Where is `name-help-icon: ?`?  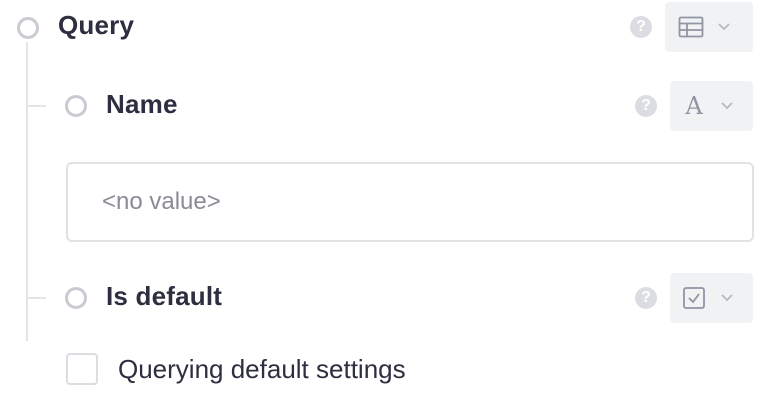
name-help-icon: ? is located at coordinates (646, 106).